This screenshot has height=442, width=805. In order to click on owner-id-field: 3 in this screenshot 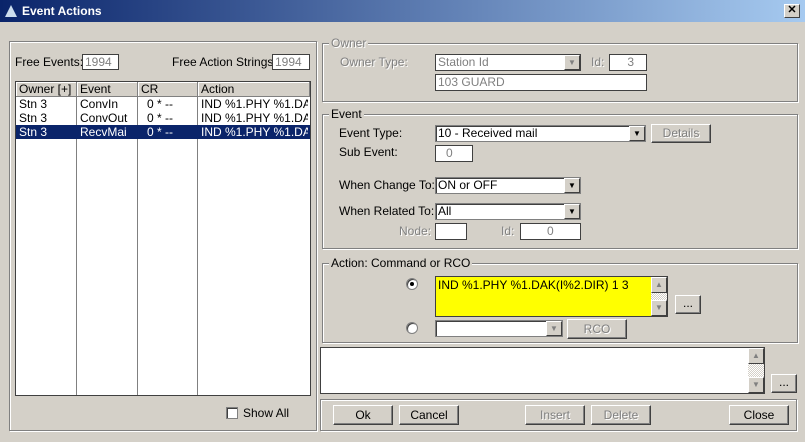, I will do `click(628, 62)`.